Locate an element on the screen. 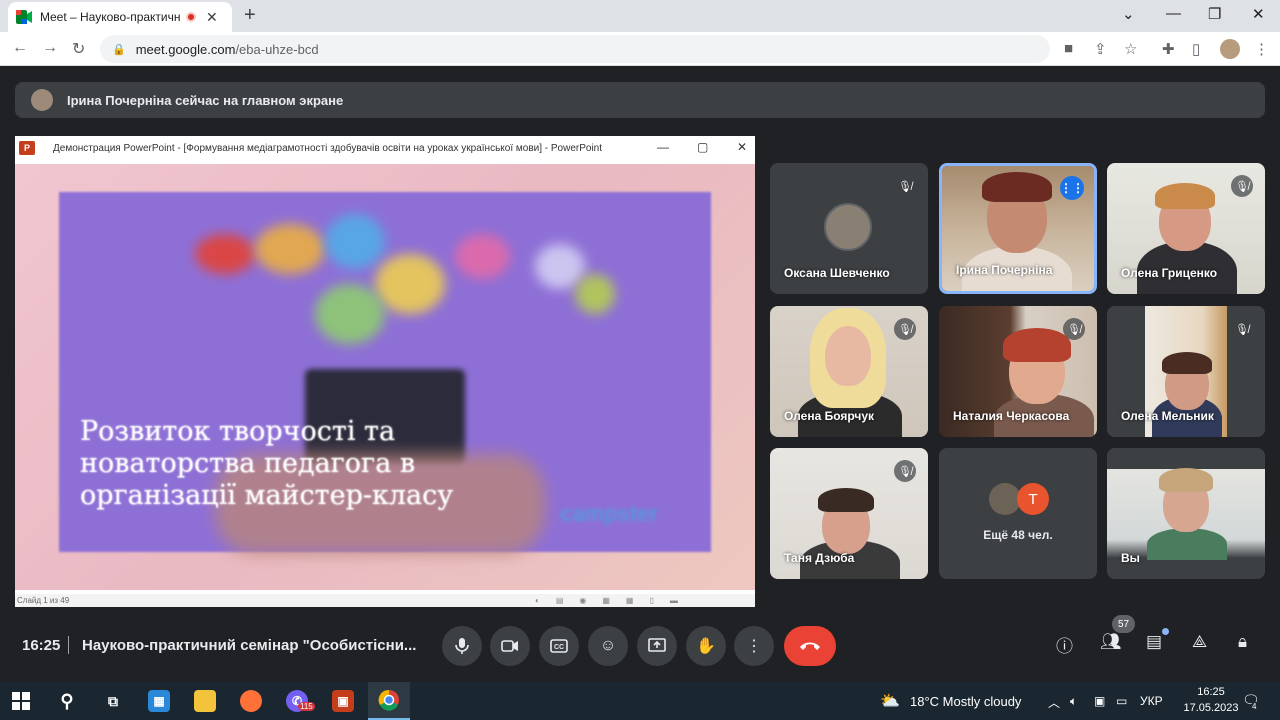 This screenshot has height=720, width=1280. participant-avatar: T is located at coordinates (1033, 499).